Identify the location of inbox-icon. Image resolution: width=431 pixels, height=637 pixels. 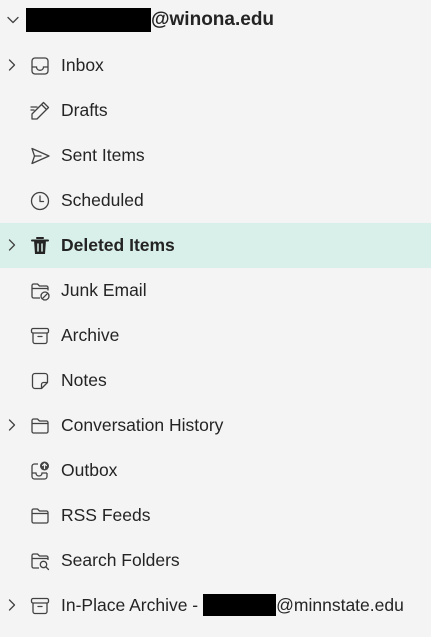
(40, 66).